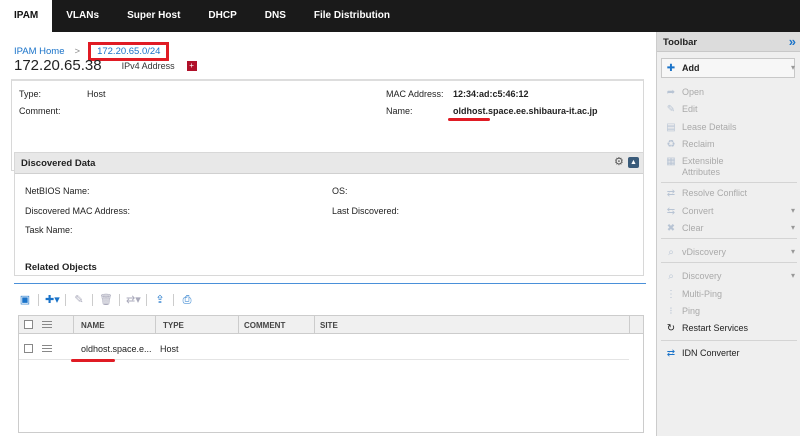 The height and width of the screenshot is (436, 800). I want to click on convert-dropdown-icon: ▾, so click(793, 210).